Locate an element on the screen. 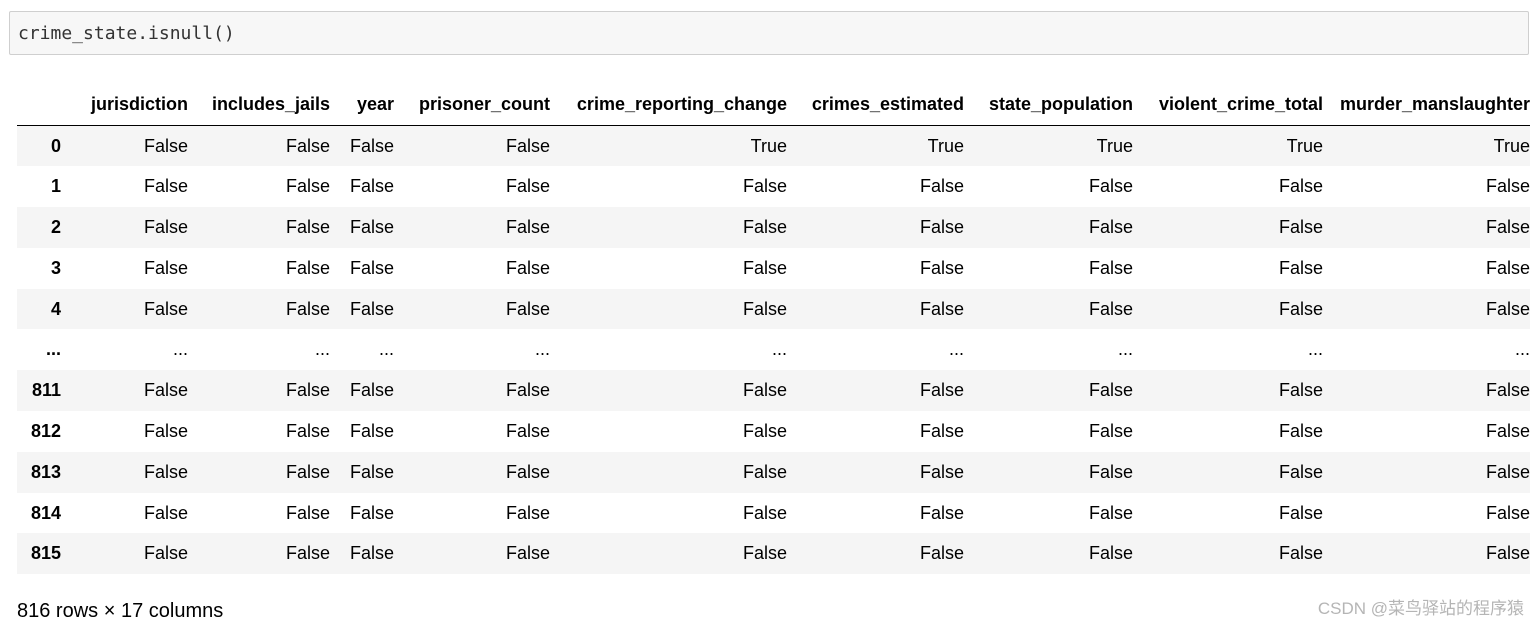 Image resolution: width=1538 pixels, height=625 pixels. code-cell-input: crime_state.isnull() is located at coordinates (769, 33).